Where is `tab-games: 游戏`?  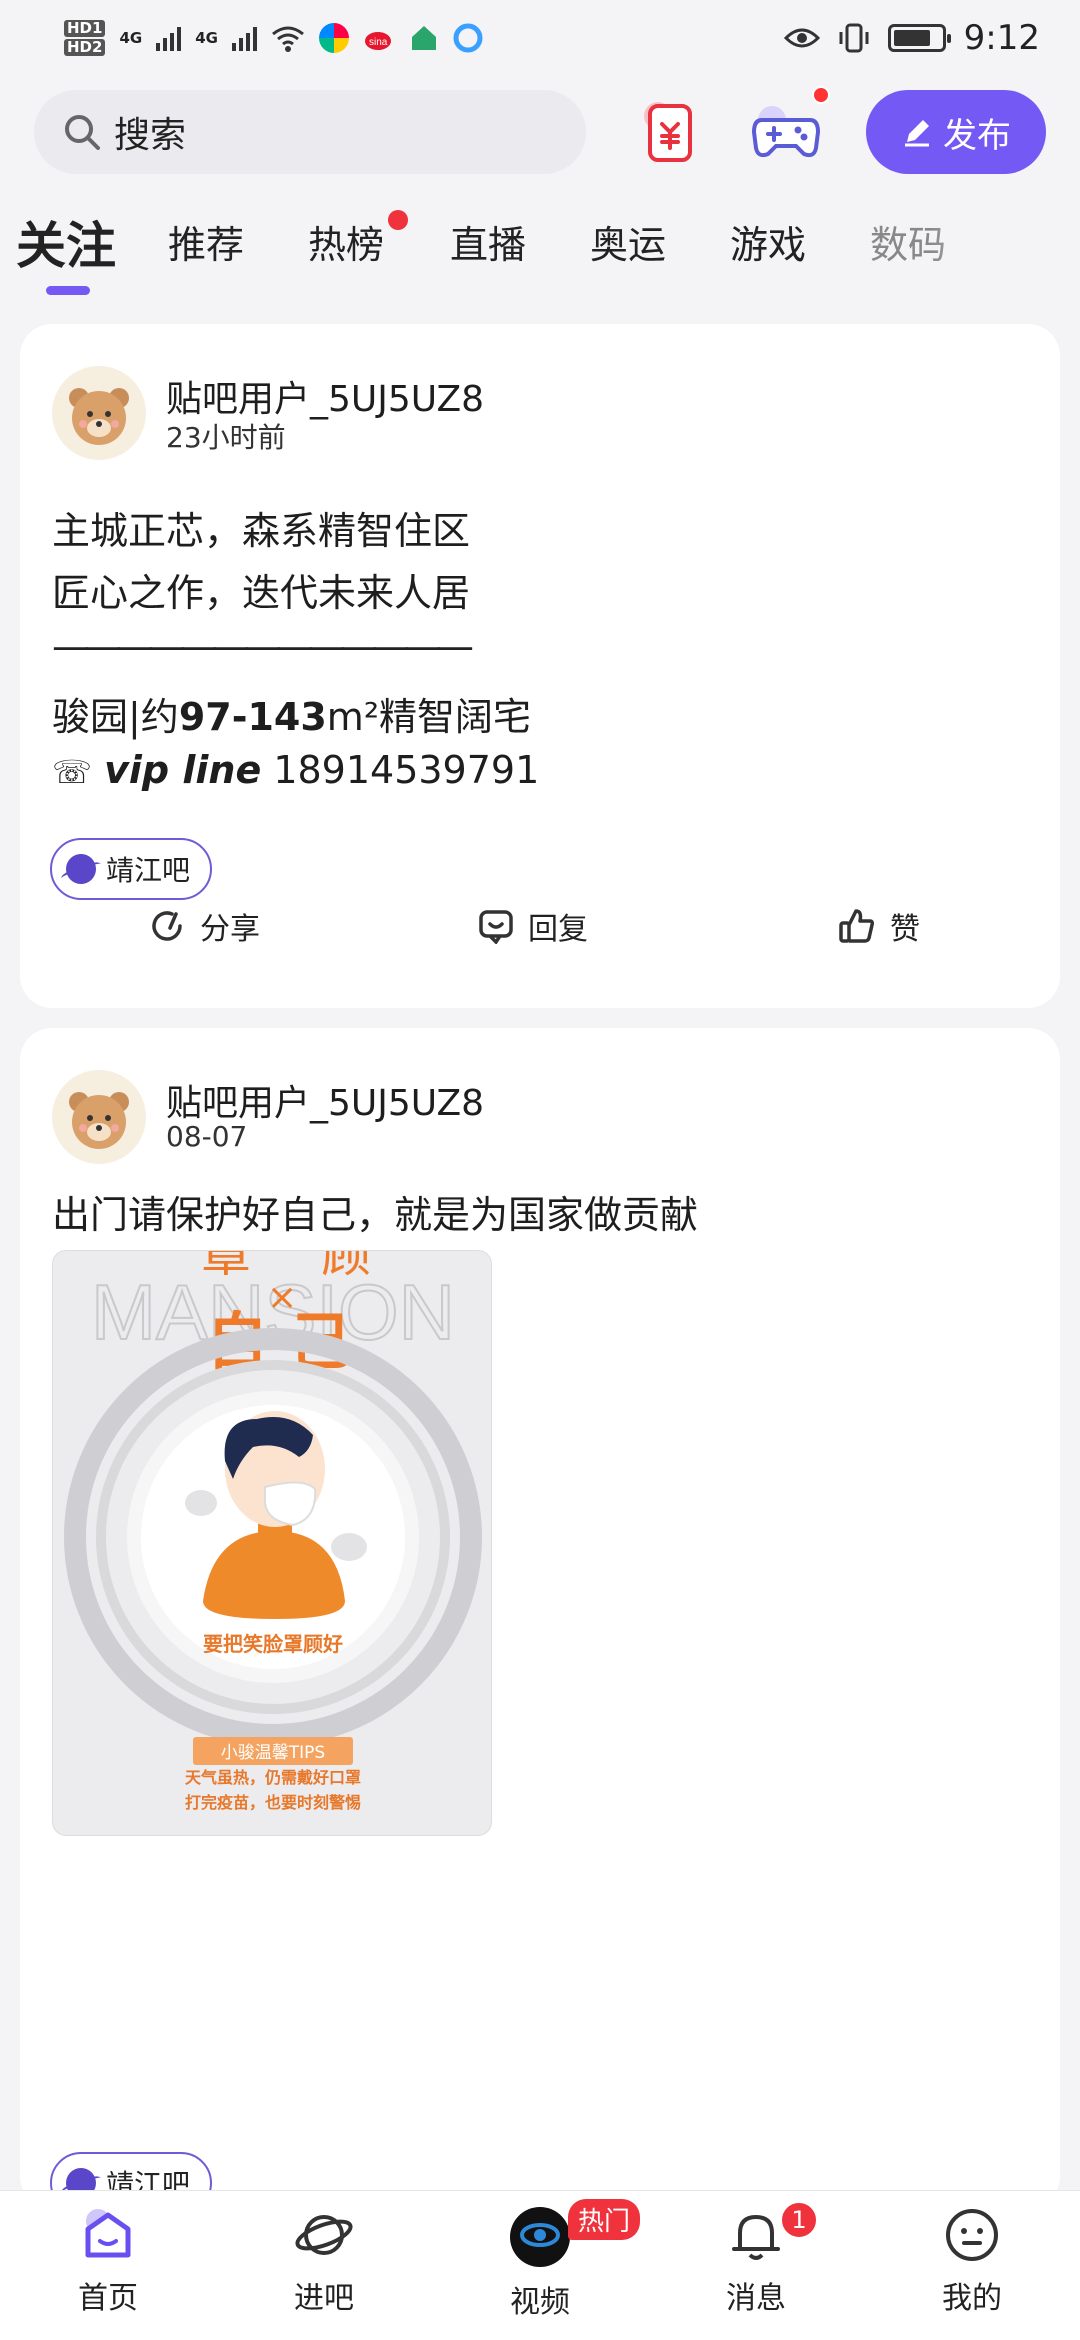
tab-games: 游戏 is located at coordinates (768, 241).